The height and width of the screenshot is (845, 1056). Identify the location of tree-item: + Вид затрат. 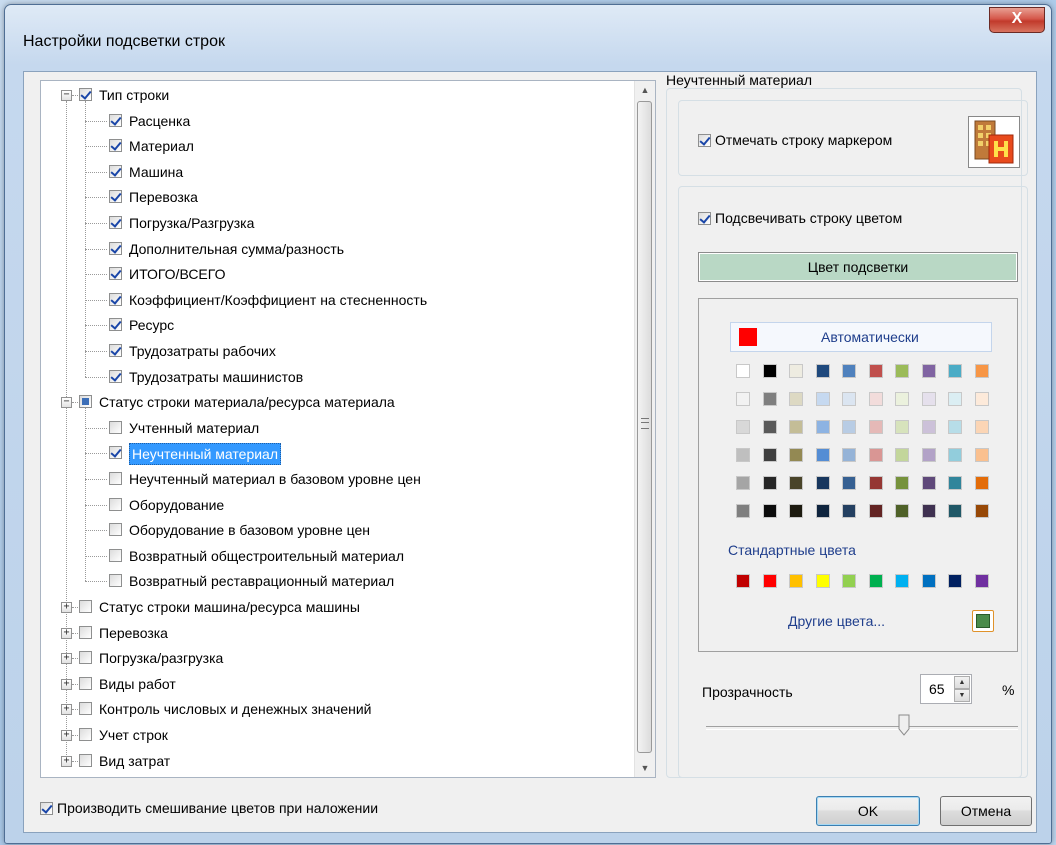
(338, 761).